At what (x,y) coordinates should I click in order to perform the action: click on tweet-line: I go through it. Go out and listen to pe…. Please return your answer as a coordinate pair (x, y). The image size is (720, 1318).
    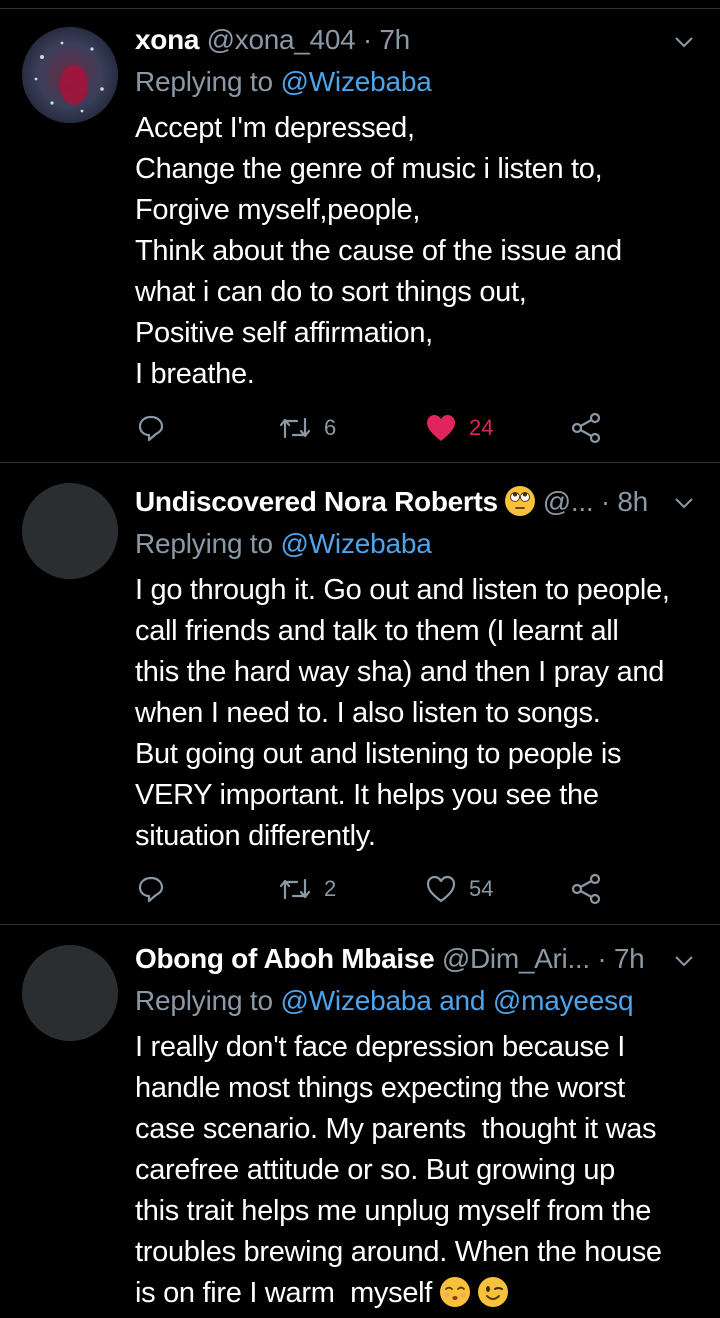
    Looking at the image, I should click on (402, 590).